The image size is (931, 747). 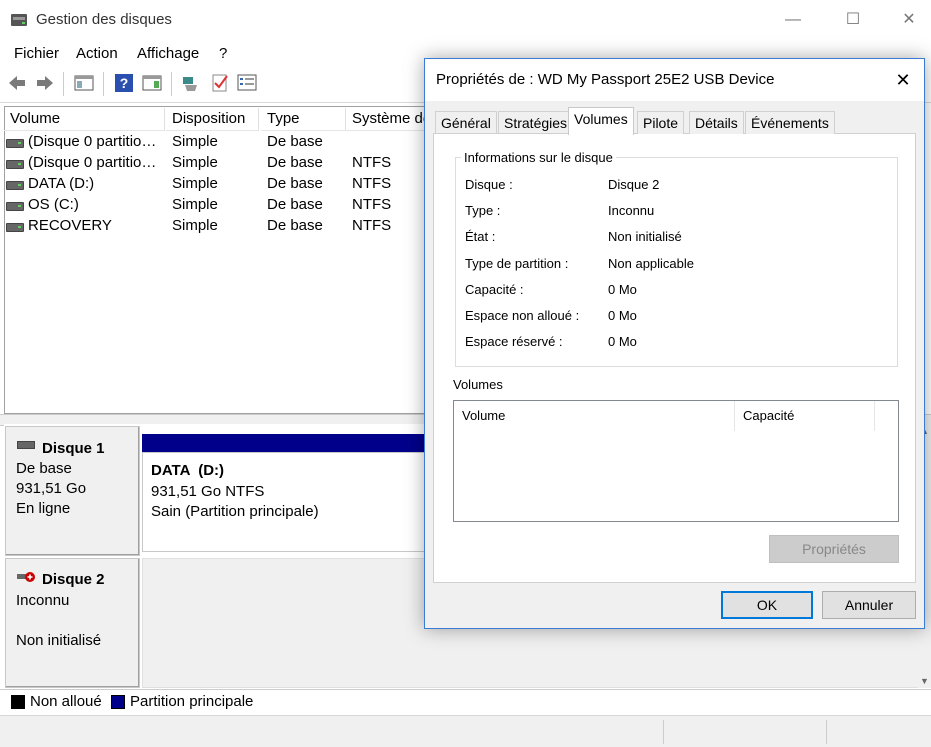 What do you see at coordinates (188, 470) in the screenshot?
I see `partition-name: DATA (D:)` at bounding box center [188, 470].